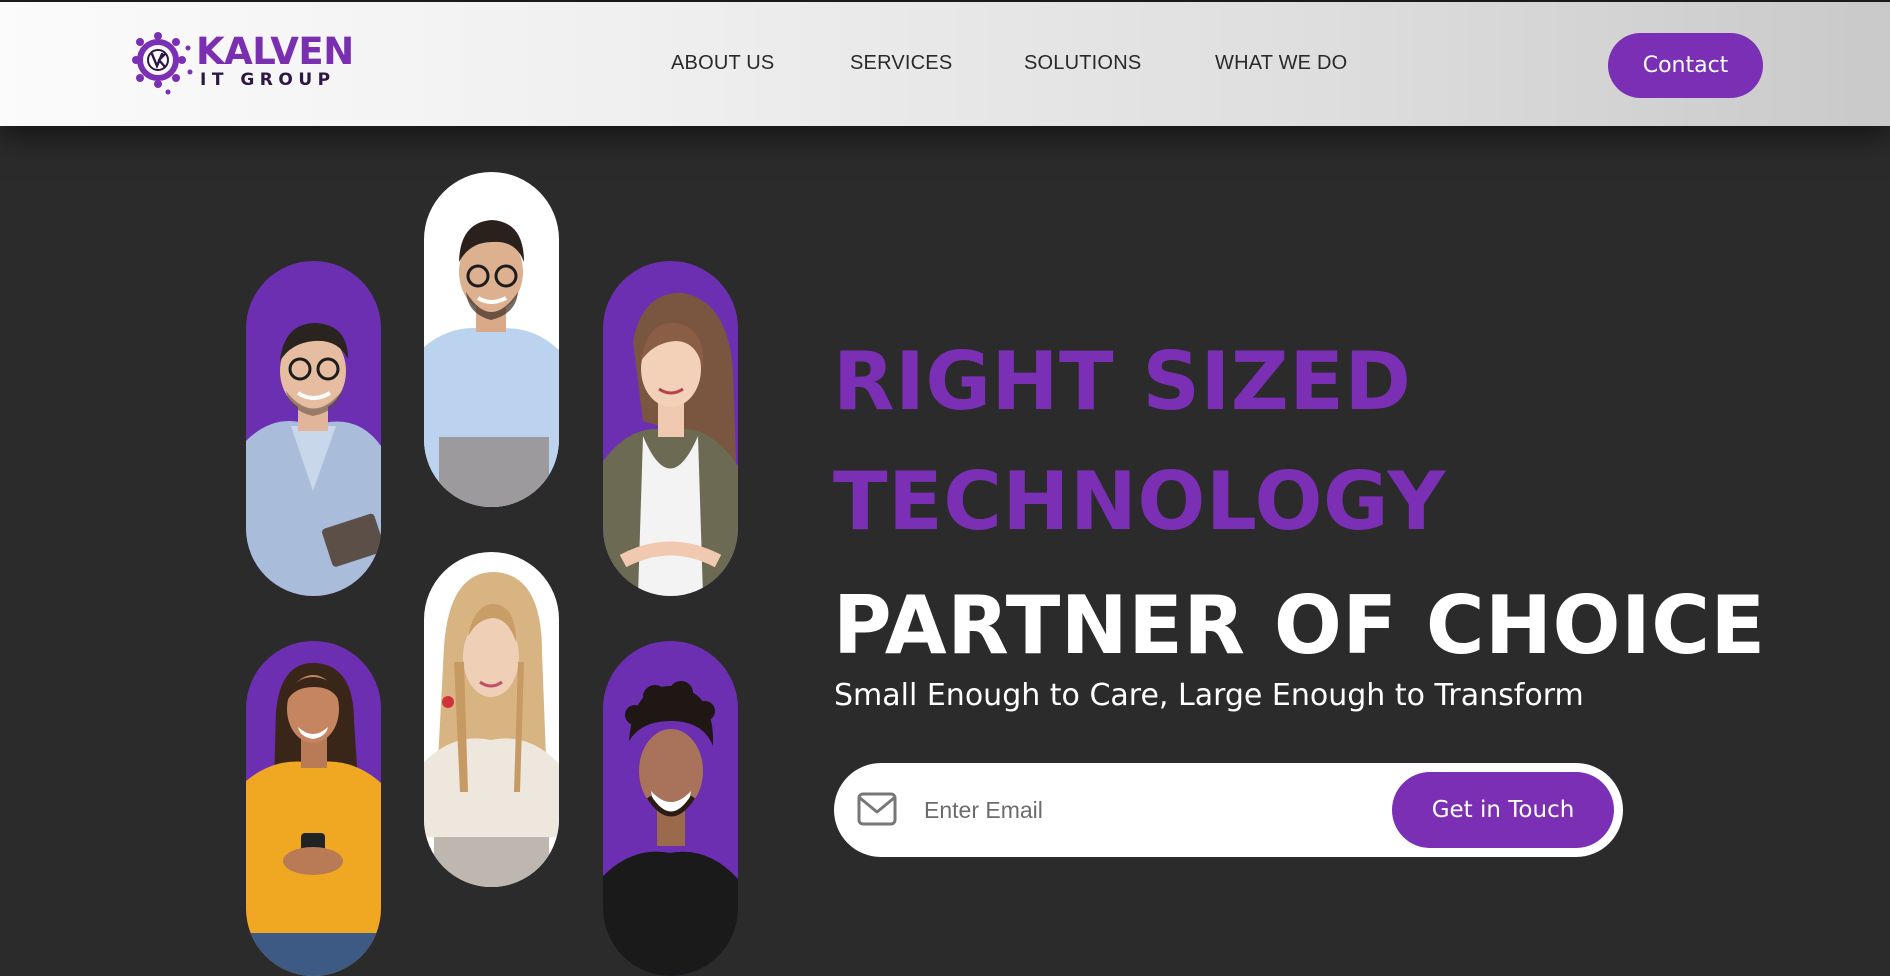 Image resolution: width=1890 pixels, height=976 pixels. I want to click on main-nav: ABOUT US SERVICES SOLUTIONS WHAT WE DO, so click(945, 67).